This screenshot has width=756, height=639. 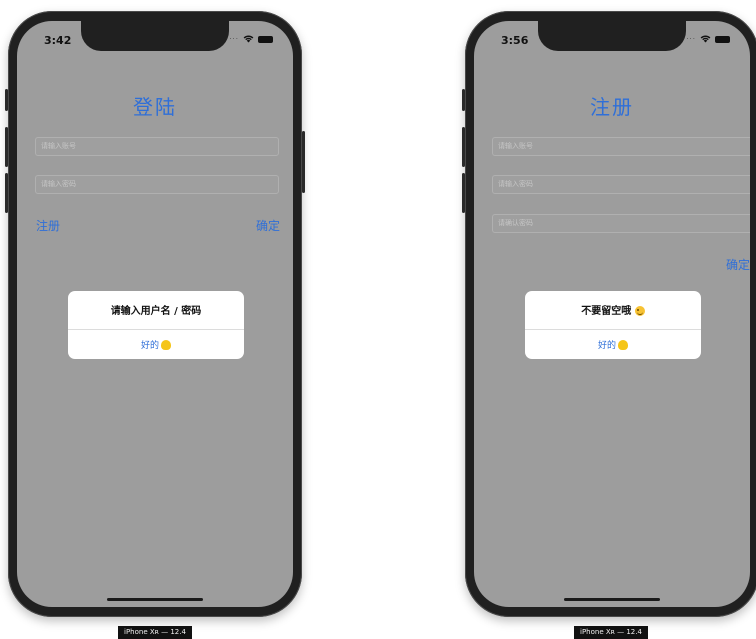 I want to click on alert-dialog: 不要留空哦 好的, so click(x=613, y=325).